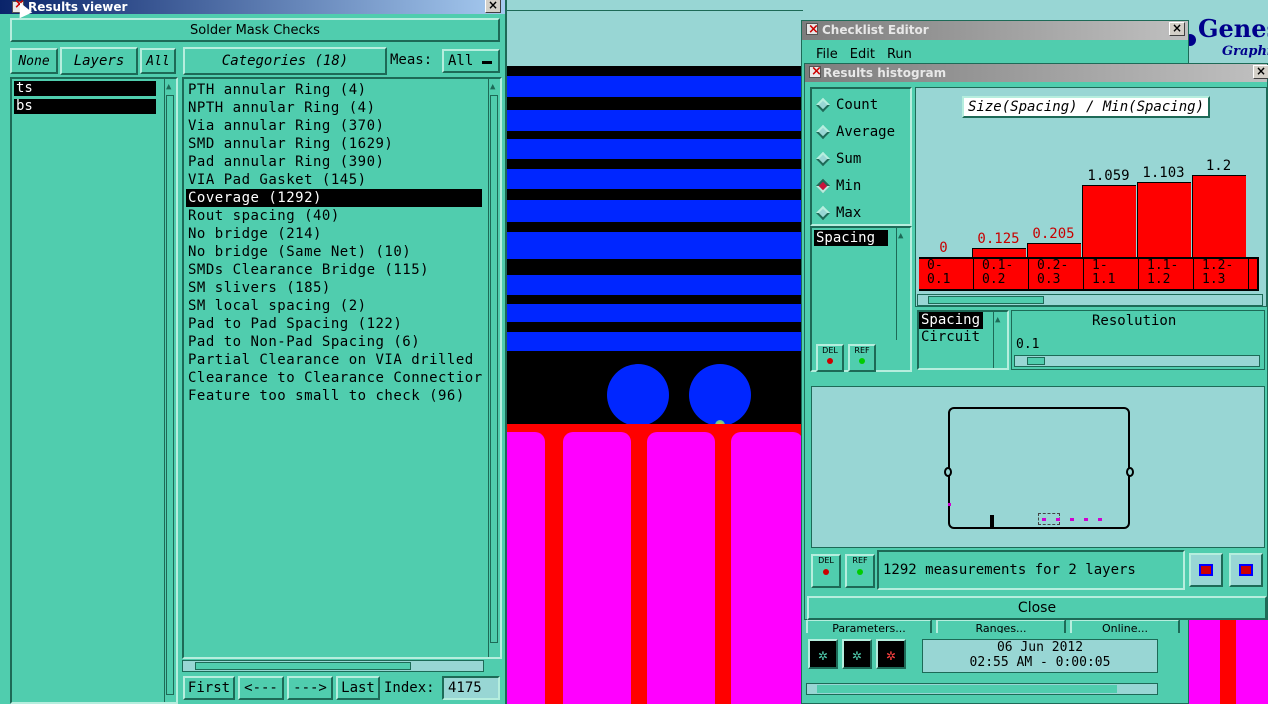  Describe the element at coordinates (255, 30) in the screenshot. I see `solder-mask-checks-header: Solder Mask Checks` at that location.